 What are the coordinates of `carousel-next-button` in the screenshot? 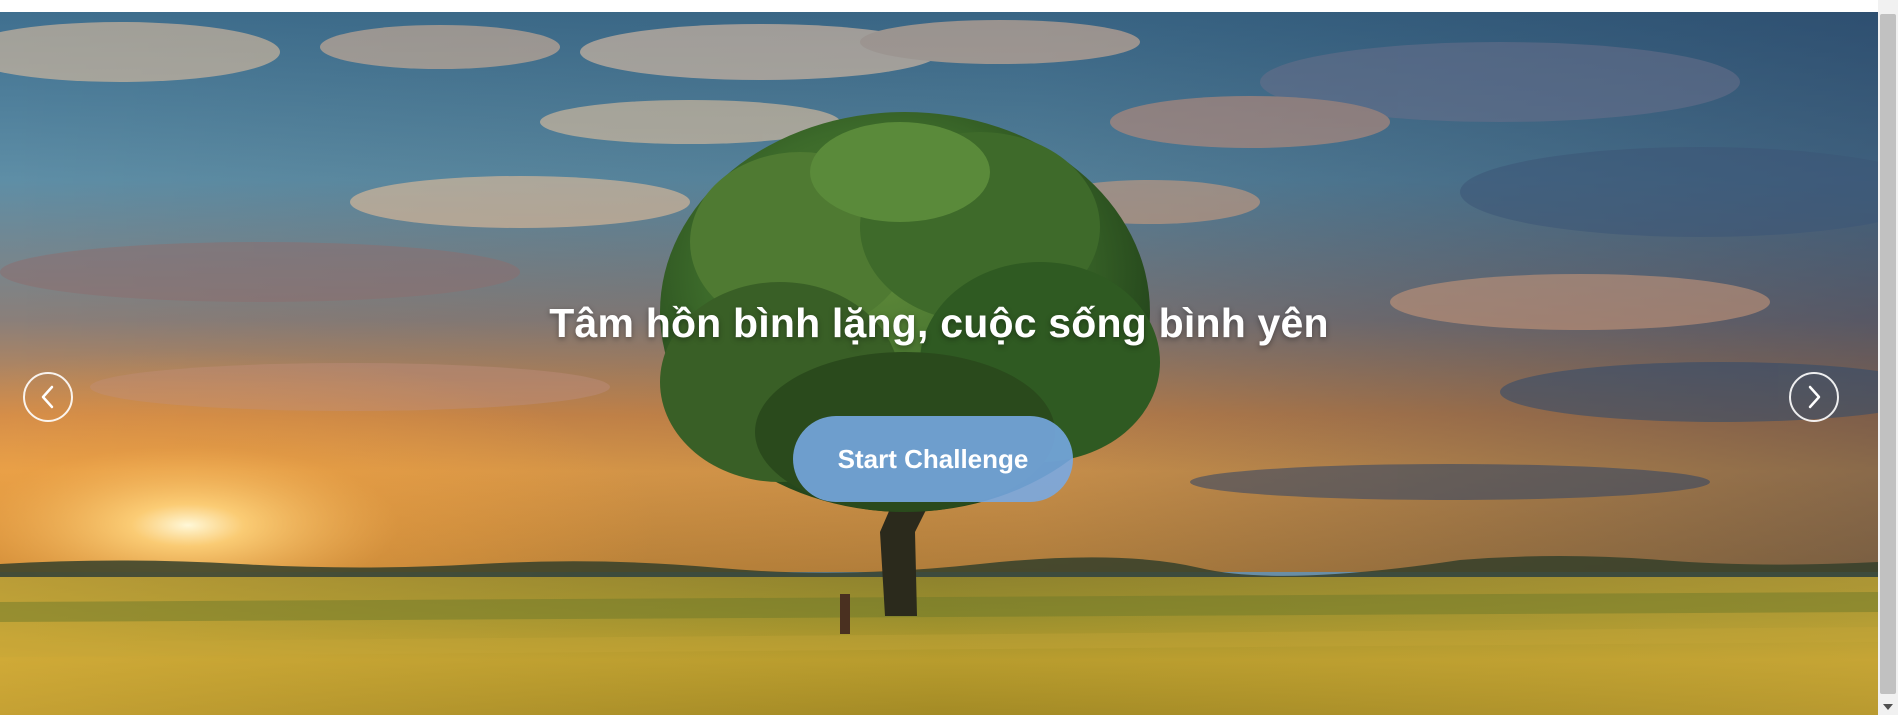 It's located at (1814, 397).